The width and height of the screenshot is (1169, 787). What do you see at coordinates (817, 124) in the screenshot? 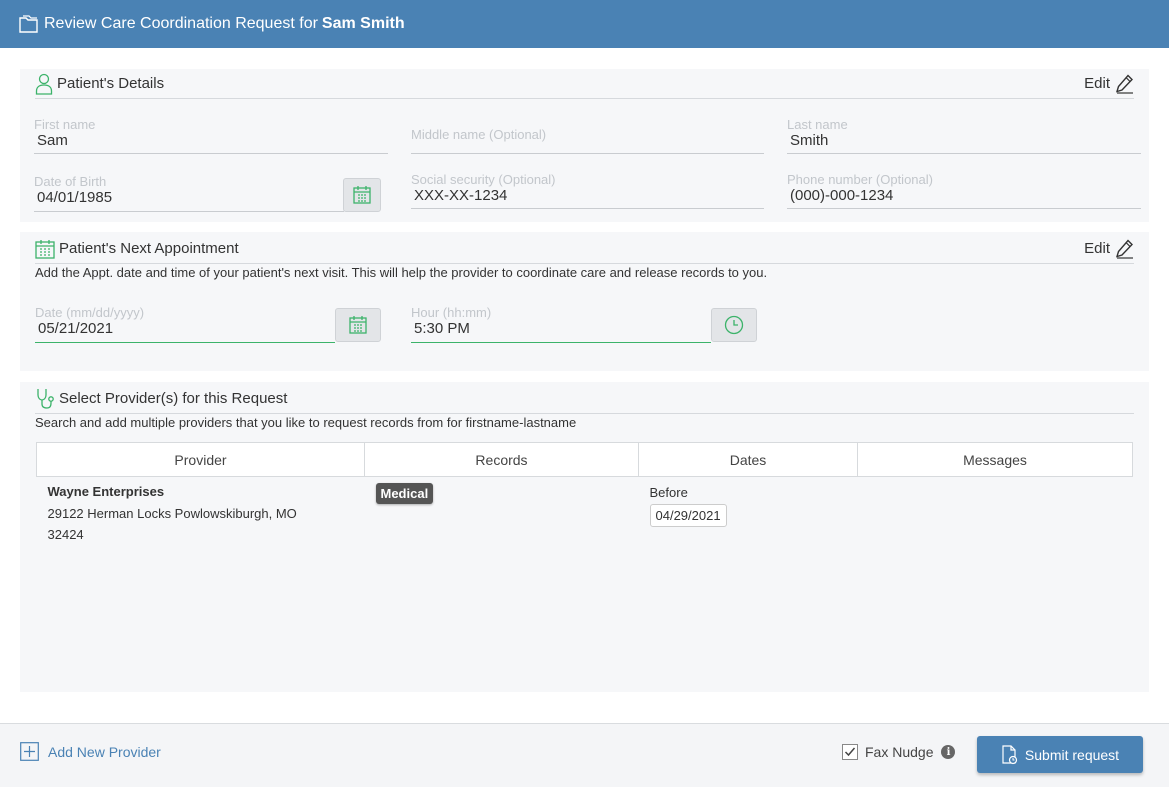
I see `last-name-label: Last name` at bounding box center [817, 124].